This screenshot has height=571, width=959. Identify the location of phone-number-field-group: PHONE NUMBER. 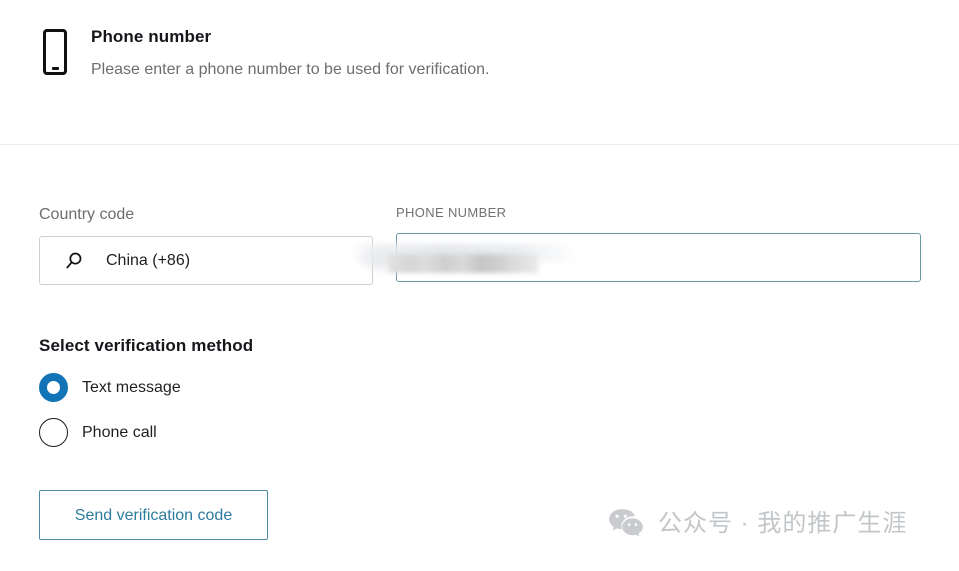
(635, 243).